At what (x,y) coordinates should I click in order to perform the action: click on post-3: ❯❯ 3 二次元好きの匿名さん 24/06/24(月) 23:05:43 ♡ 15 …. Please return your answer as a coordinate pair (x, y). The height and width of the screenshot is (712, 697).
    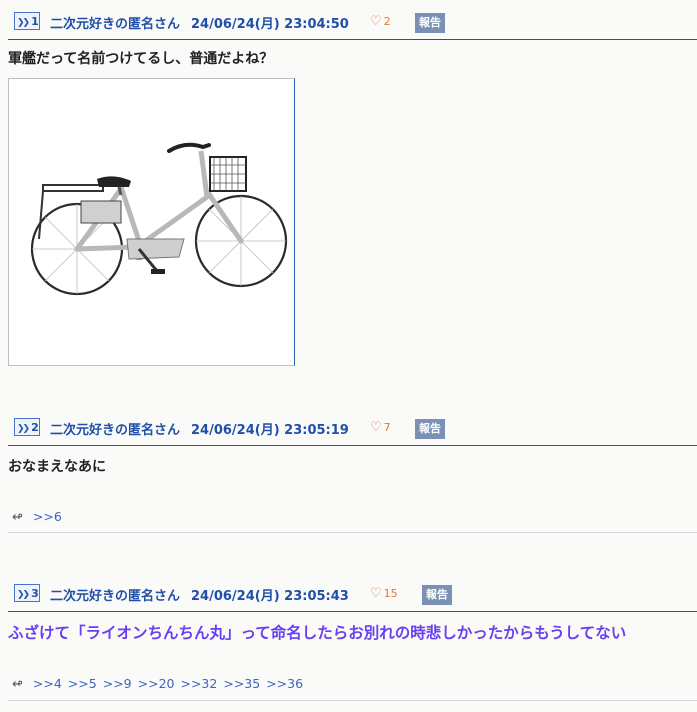
    Looking at the image, I should click on (348, 598).